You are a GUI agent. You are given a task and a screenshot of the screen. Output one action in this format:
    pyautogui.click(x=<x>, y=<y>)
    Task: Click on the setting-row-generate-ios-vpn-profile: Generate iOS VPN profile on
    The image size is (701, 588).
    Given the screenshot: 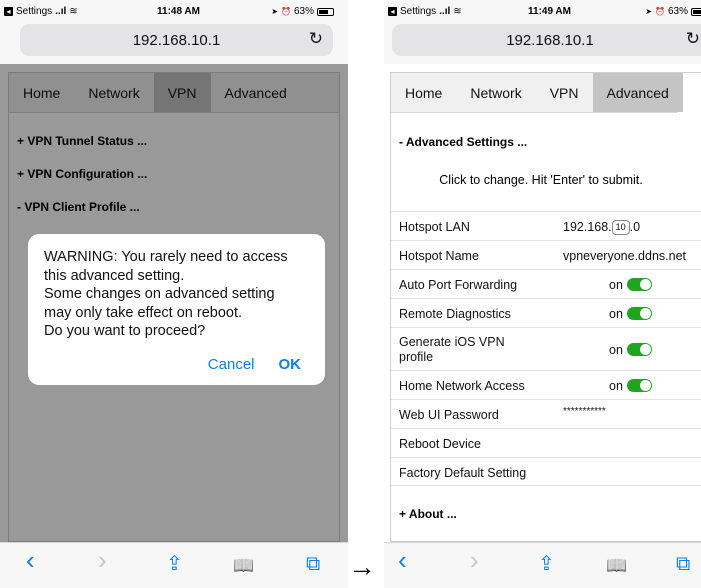 What is the action you would take?
    pyautogui.click(x=546, y=348)
    